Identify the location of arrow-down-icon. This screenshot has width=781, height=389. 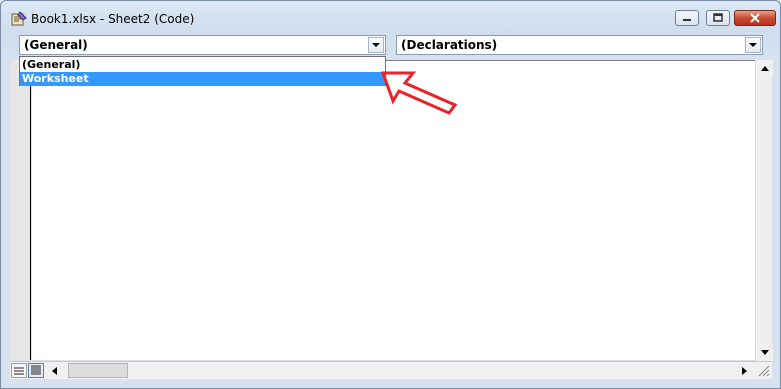
(764, 352).